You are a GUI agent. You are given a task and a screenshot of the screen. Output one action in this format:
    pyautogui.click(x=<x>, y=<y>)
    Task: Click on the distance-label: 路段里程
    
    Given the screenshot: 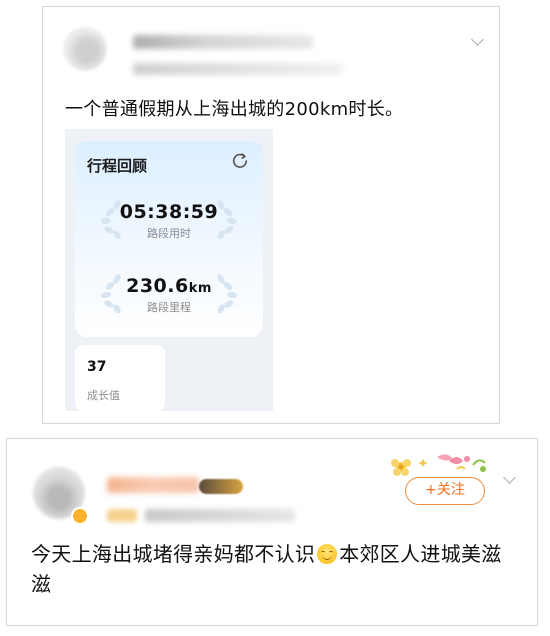 What is the action you would take?
    pyautogui.click(x=169, y=307)
    